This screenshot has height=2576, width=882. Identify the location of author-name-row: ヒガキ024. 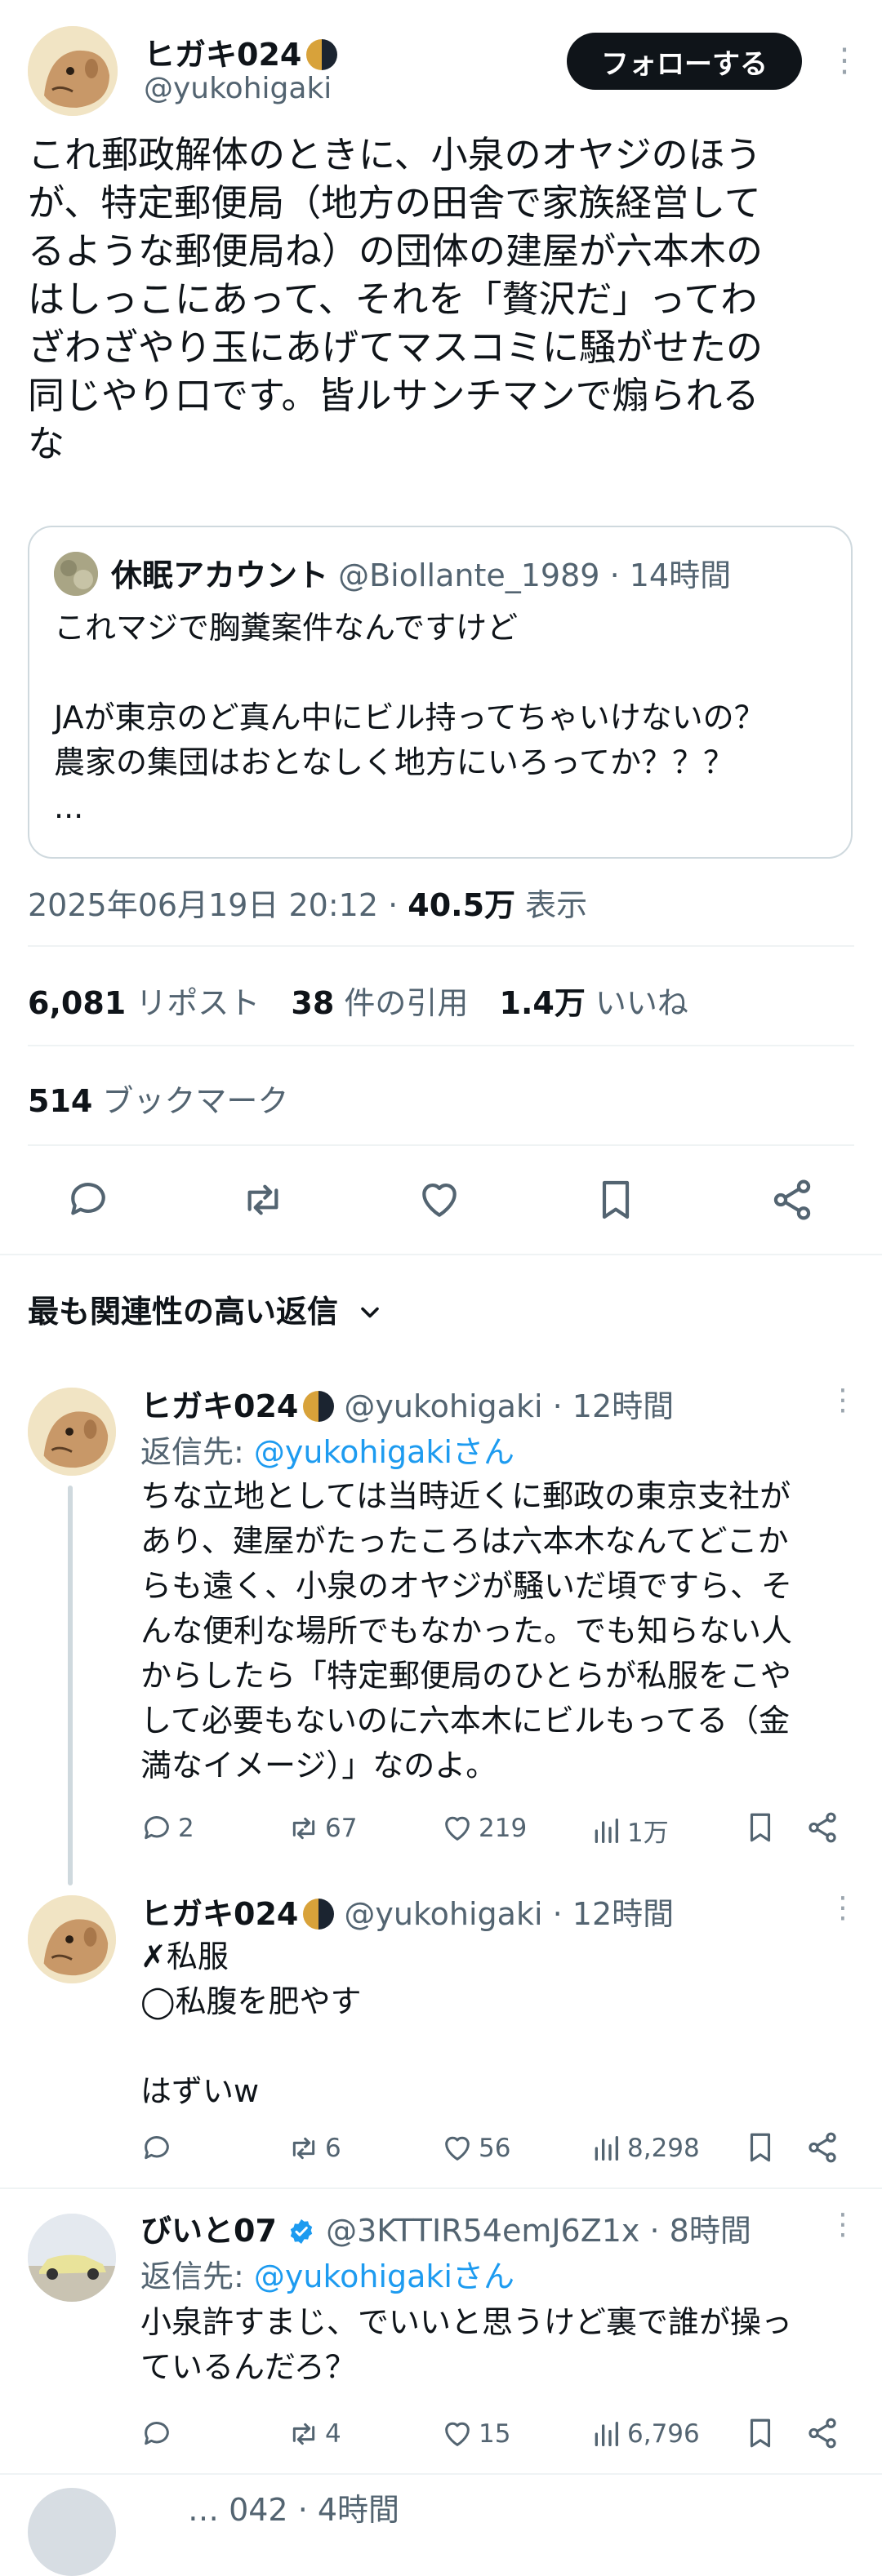
(241, 51).